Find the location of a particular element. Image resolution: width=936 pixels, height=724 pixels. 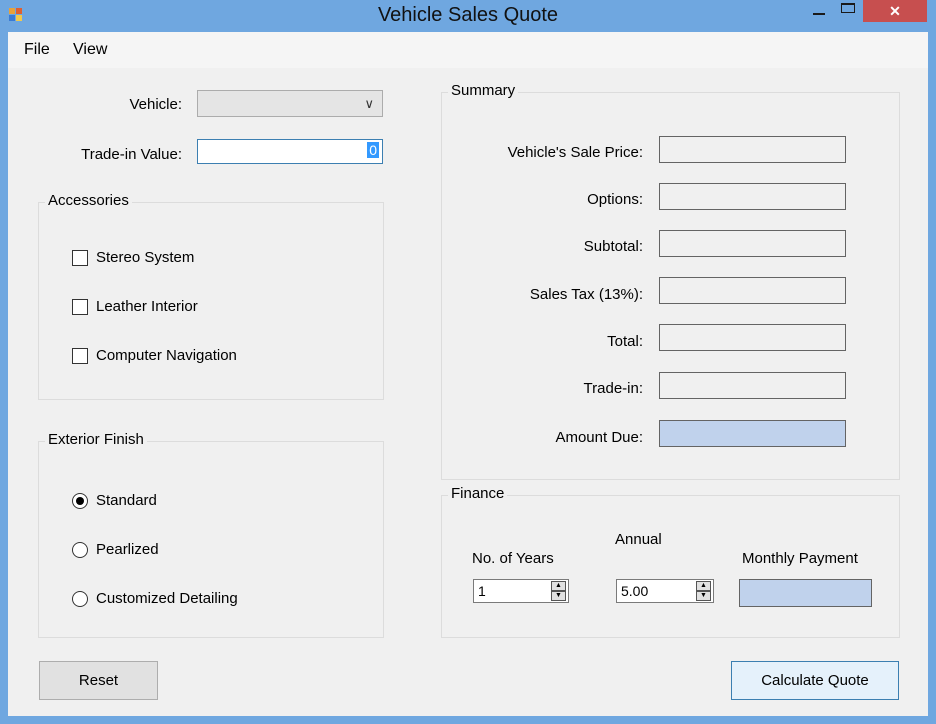

tradein-value: 0 is located at coordinates (373, 150).